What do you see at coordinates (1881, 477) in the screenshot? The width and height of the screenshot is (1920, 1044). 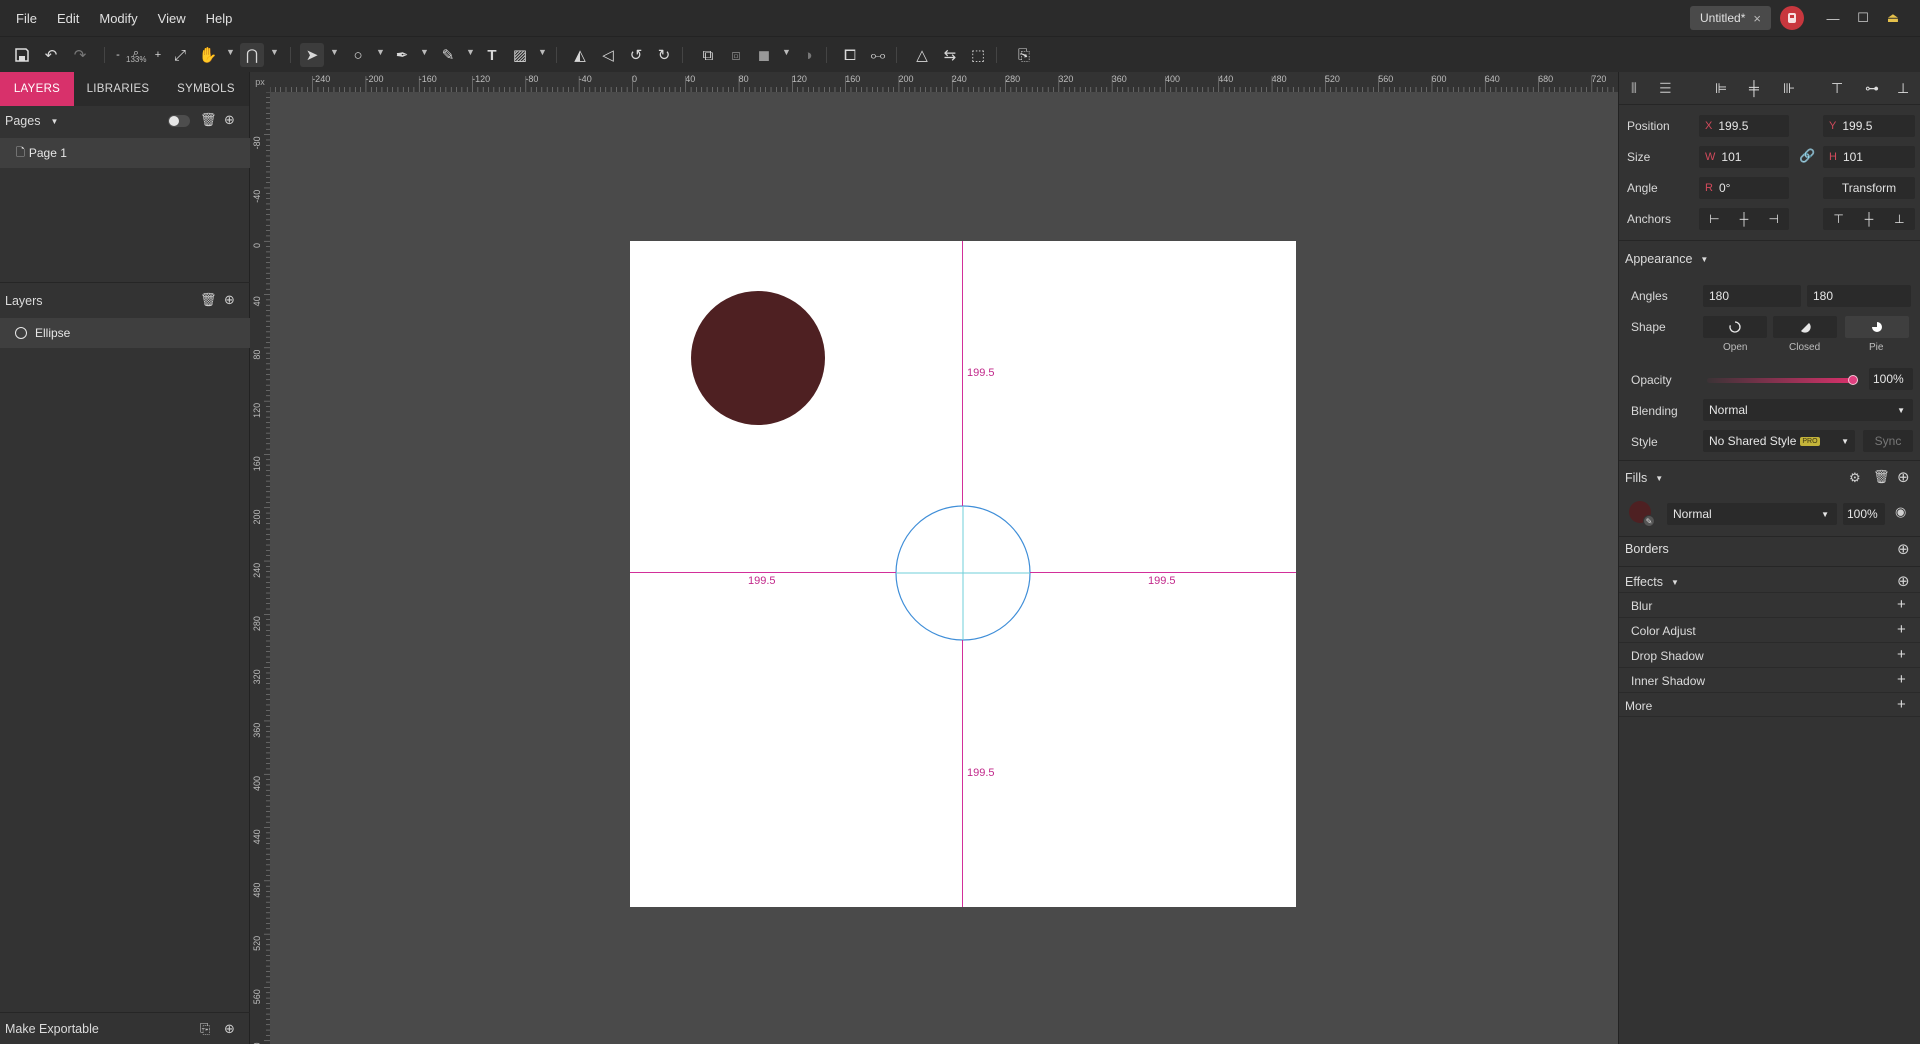 I see `delete-fill-icon: 🗑` at bounding box center [1881, 477].